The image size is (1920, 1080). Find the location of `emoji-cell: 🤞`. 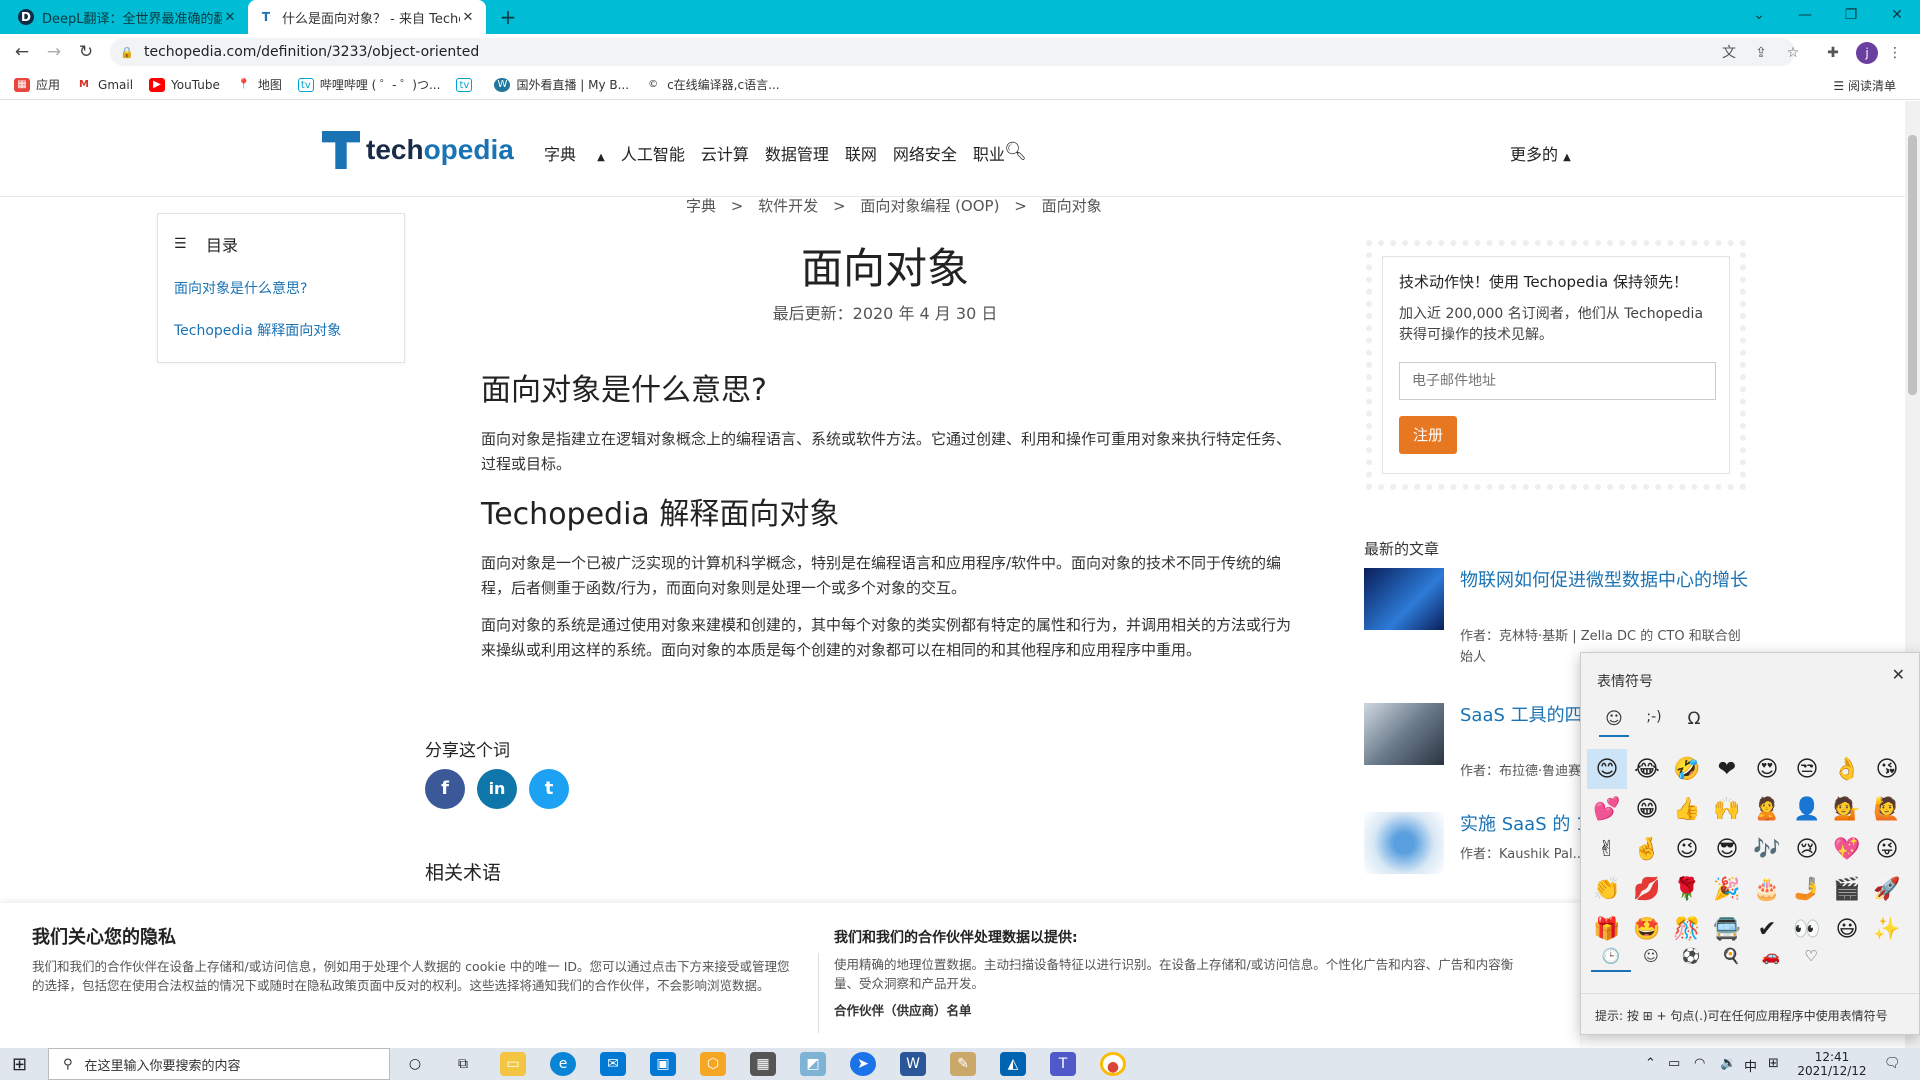

emoji-cell: 🤞 is located at coordinates (1647, 849).